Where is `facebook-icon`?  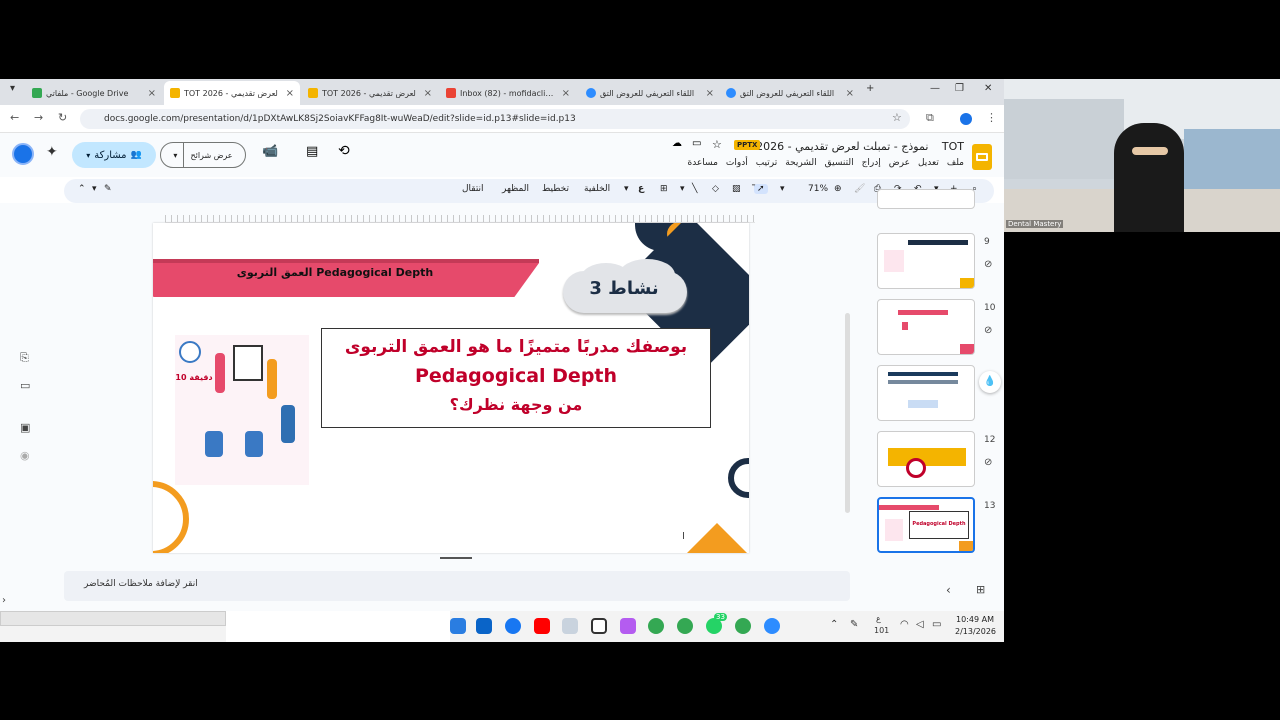
facebook-icon is located at coordinates (513, 626).